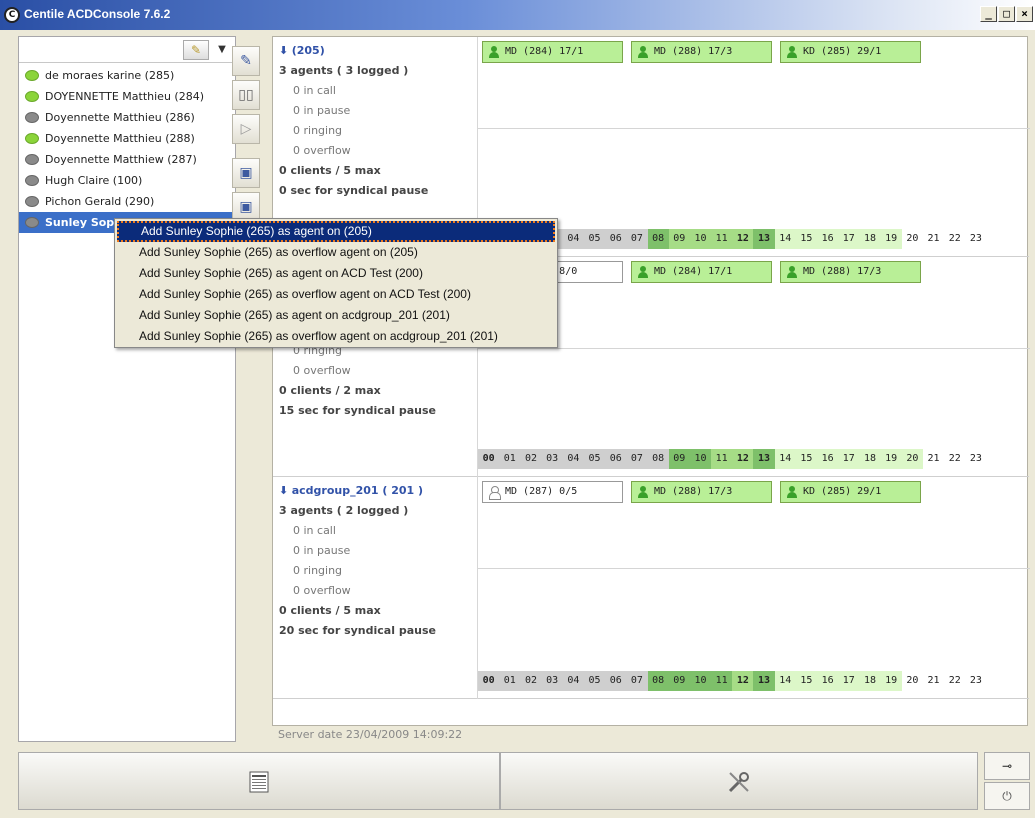 This screenshot has height=818, width=1035. What do you see at coordinates (110, 75) in the screenshot?
I see `agent-name: de moraes karine (285)` at bounding box center [110, 75].